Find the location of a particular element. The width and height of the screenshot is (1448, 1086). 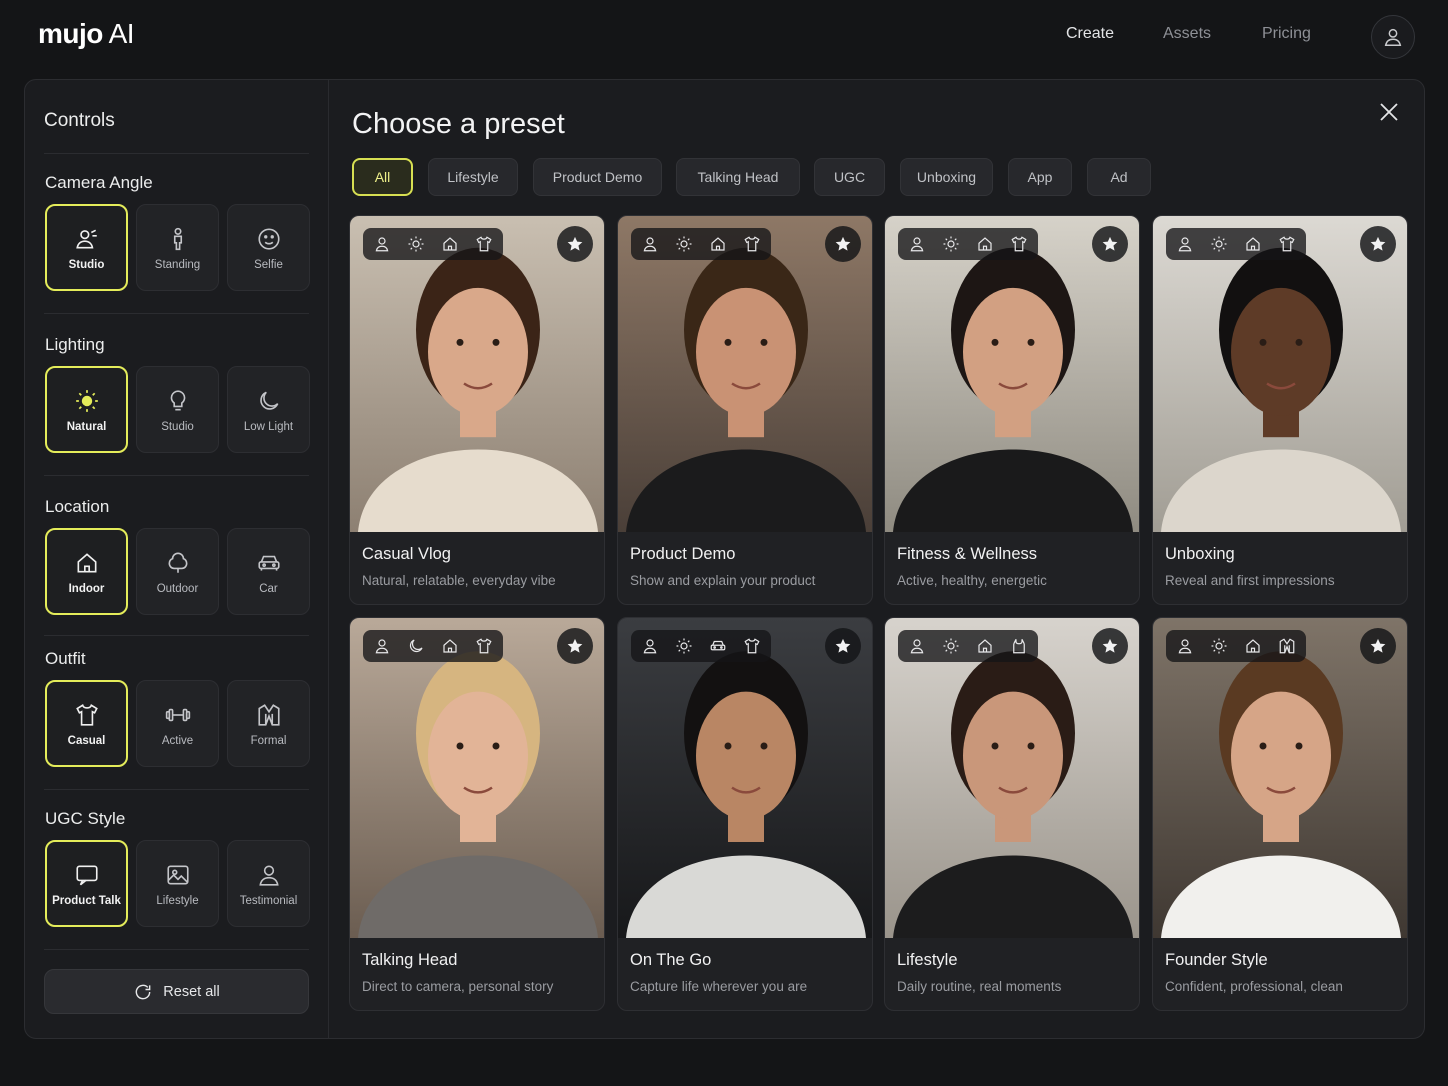

outfit-active: Active is located at coordinates (177, 723).